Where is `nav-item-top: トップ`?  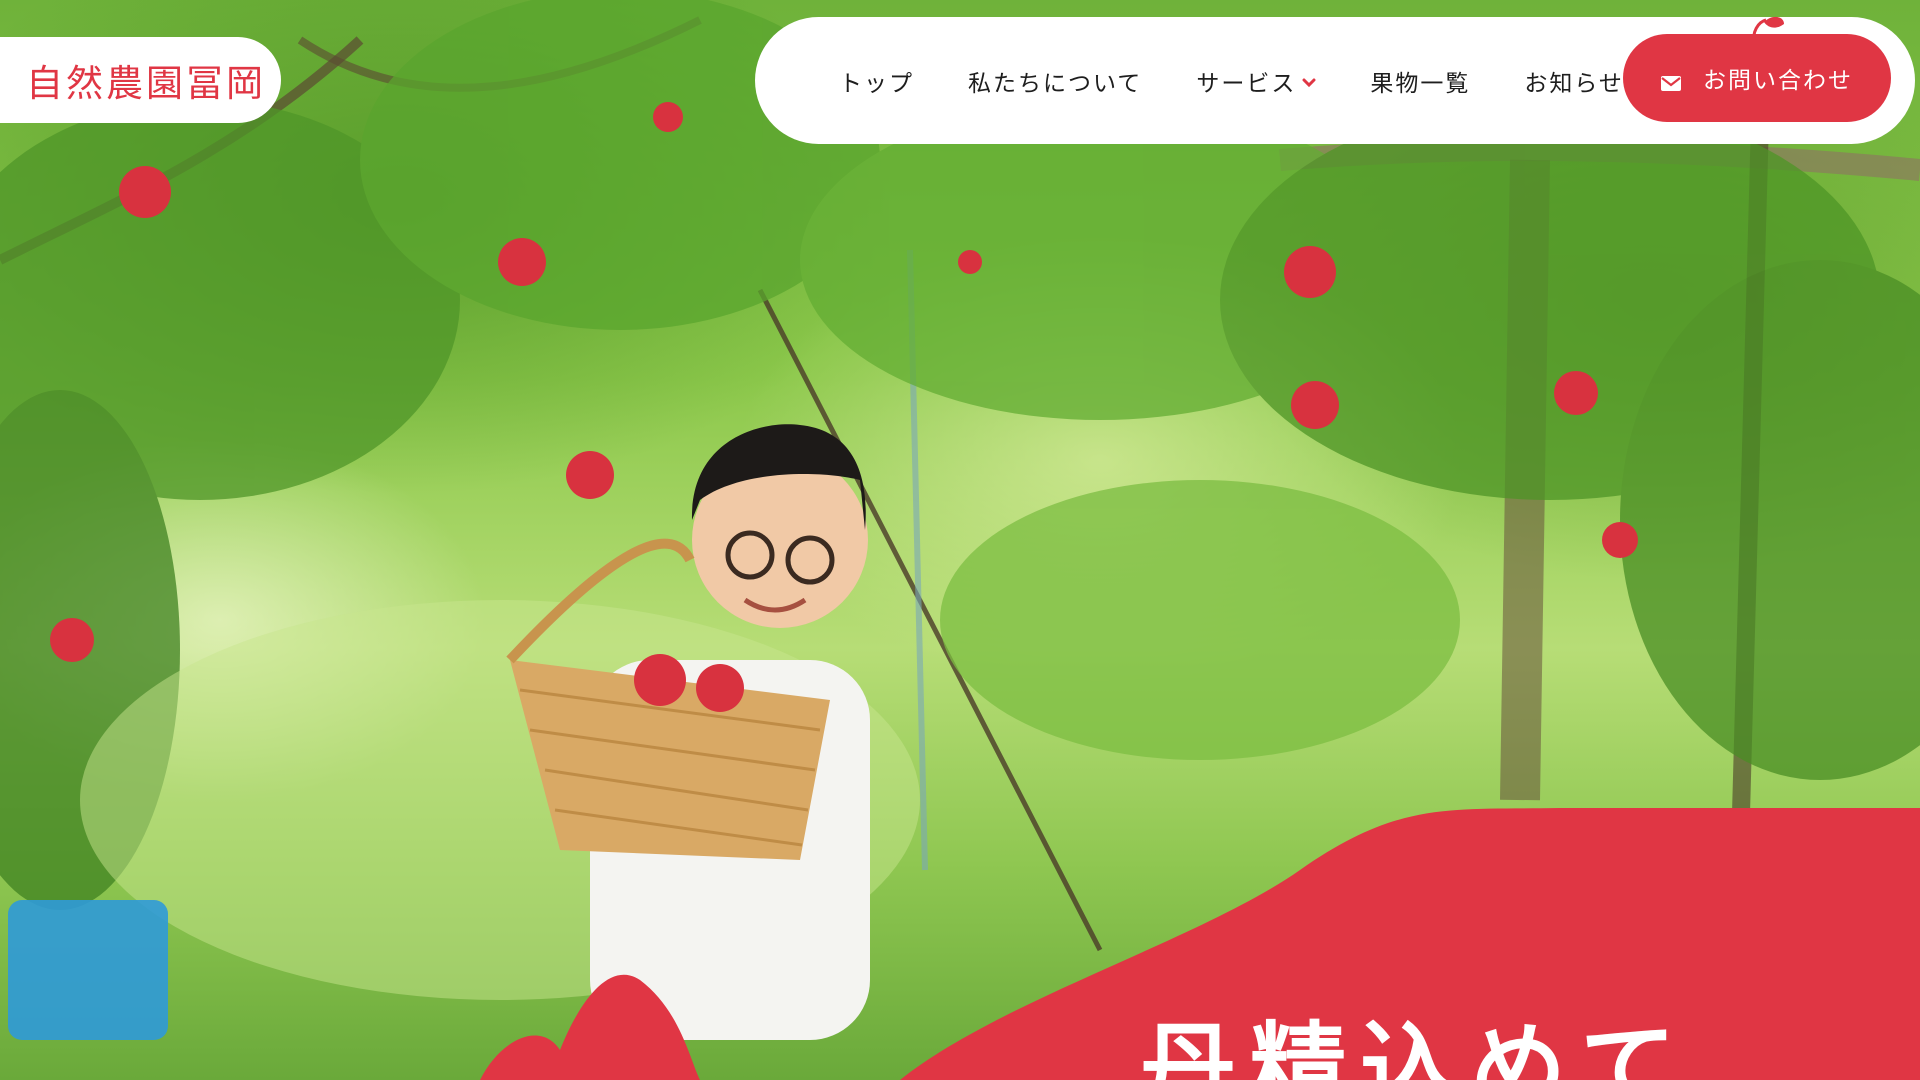 nav-item-top: トップ is located at coordinates (876, 81).